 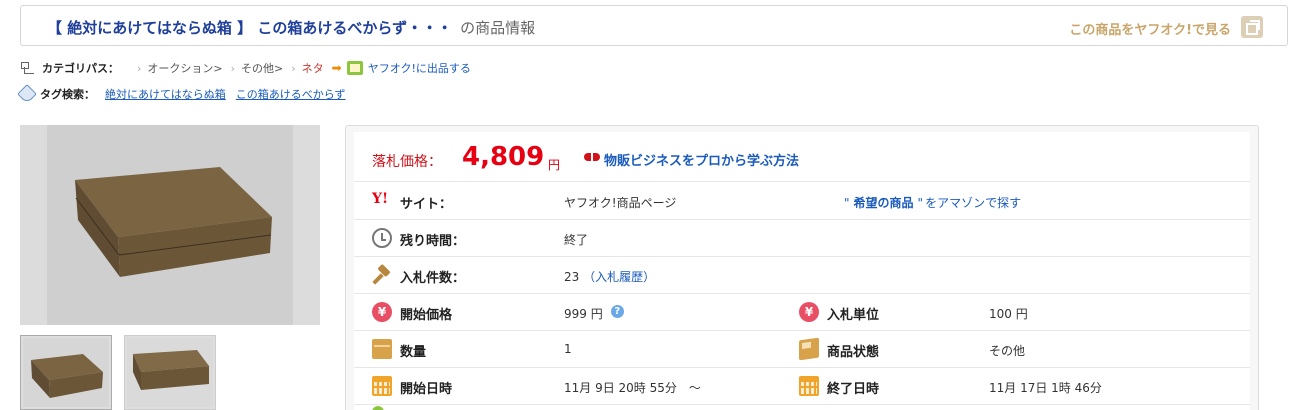 What do you see at coordinates (291, 94) in the screenshot?
I see `tag-link: この箱あけるべからず` at bounding box center [291, 94].